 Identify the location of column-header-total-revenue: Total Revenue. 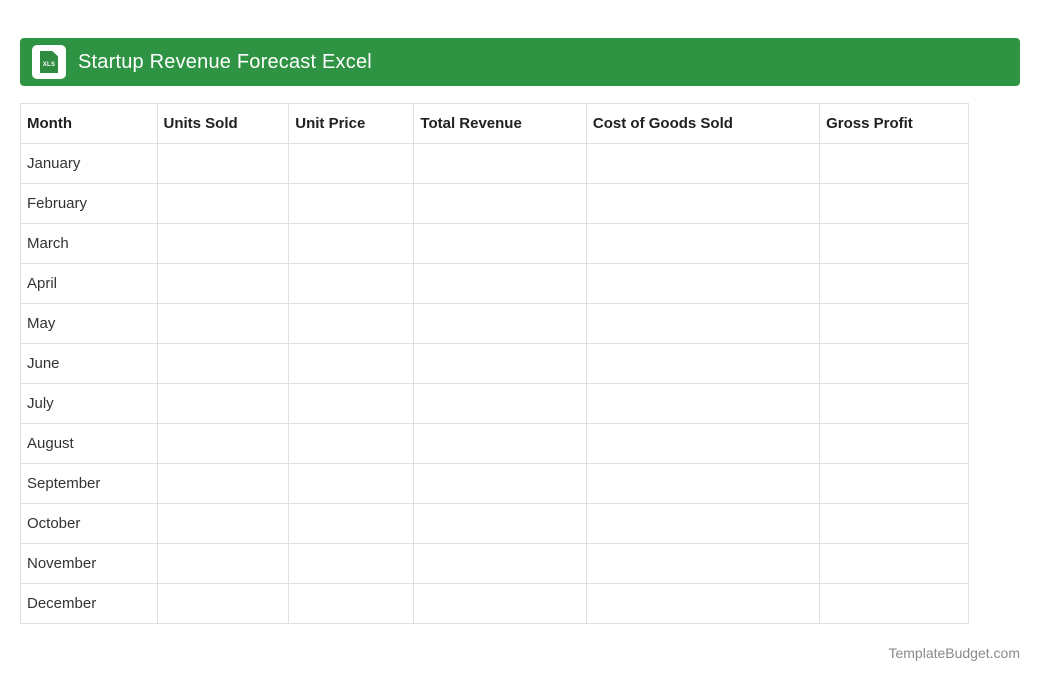
(500, 123).